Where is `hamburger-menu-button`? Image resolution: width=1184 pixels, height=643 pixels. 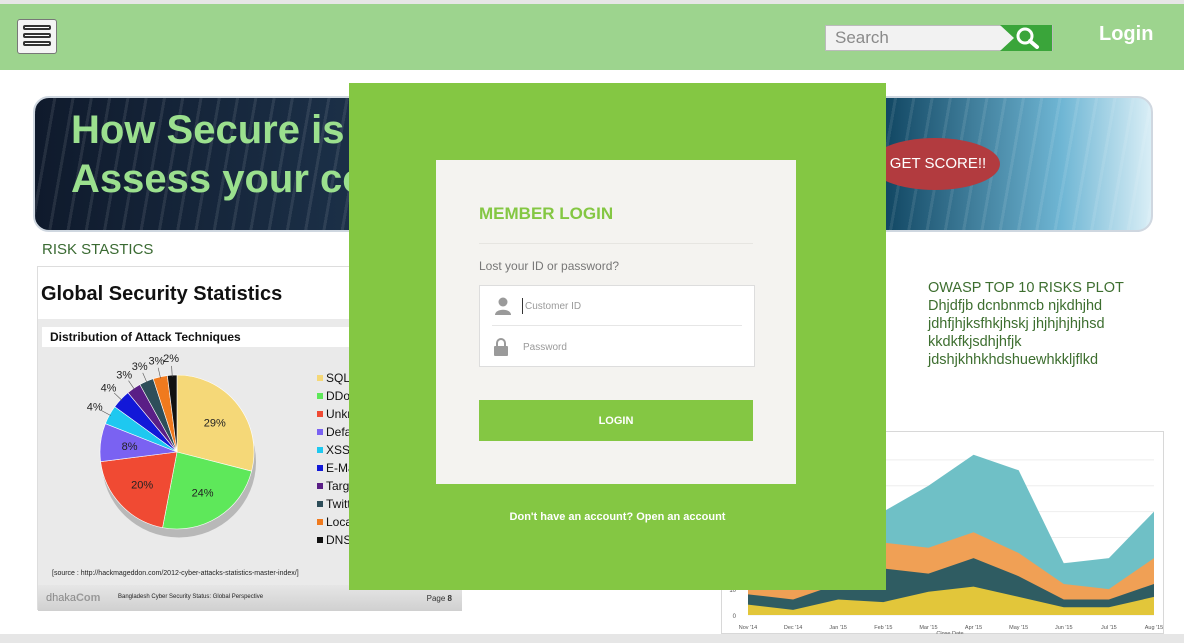 hamburger-menu-button is located at coordinates (37, 36).